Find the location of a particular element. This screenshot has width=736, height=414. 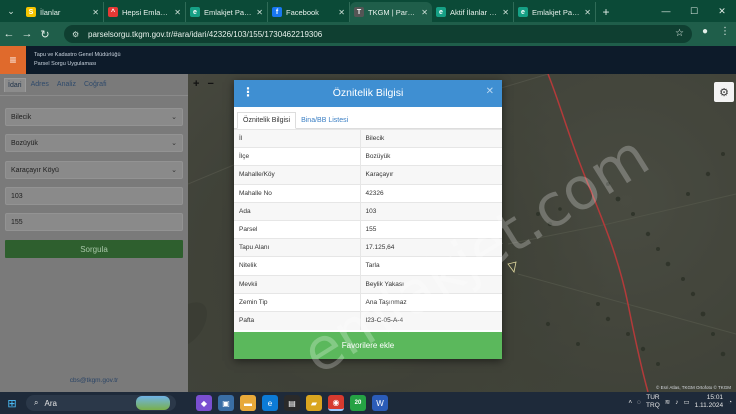

browser-tab: f Facebook ✕ is located at coordinates (309, 12).